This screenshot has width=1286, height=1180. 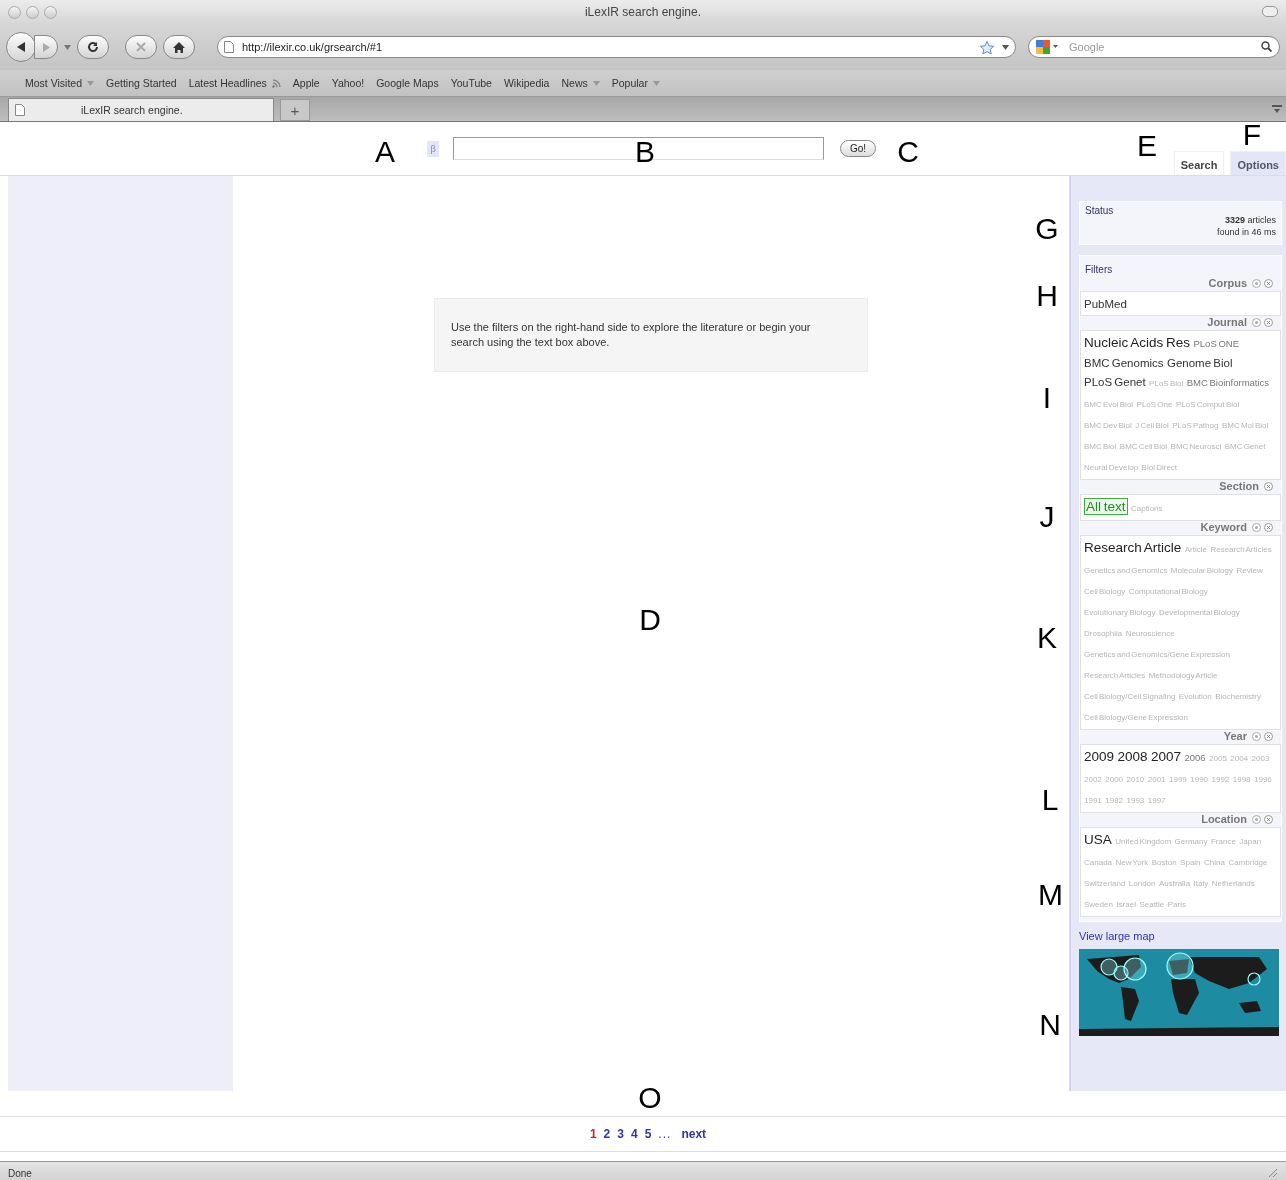 What do you see at coordinates (1100, 446) in the screenshot?
I see `filter-tag: BMC Biol` at bounding box center [1100, 446].